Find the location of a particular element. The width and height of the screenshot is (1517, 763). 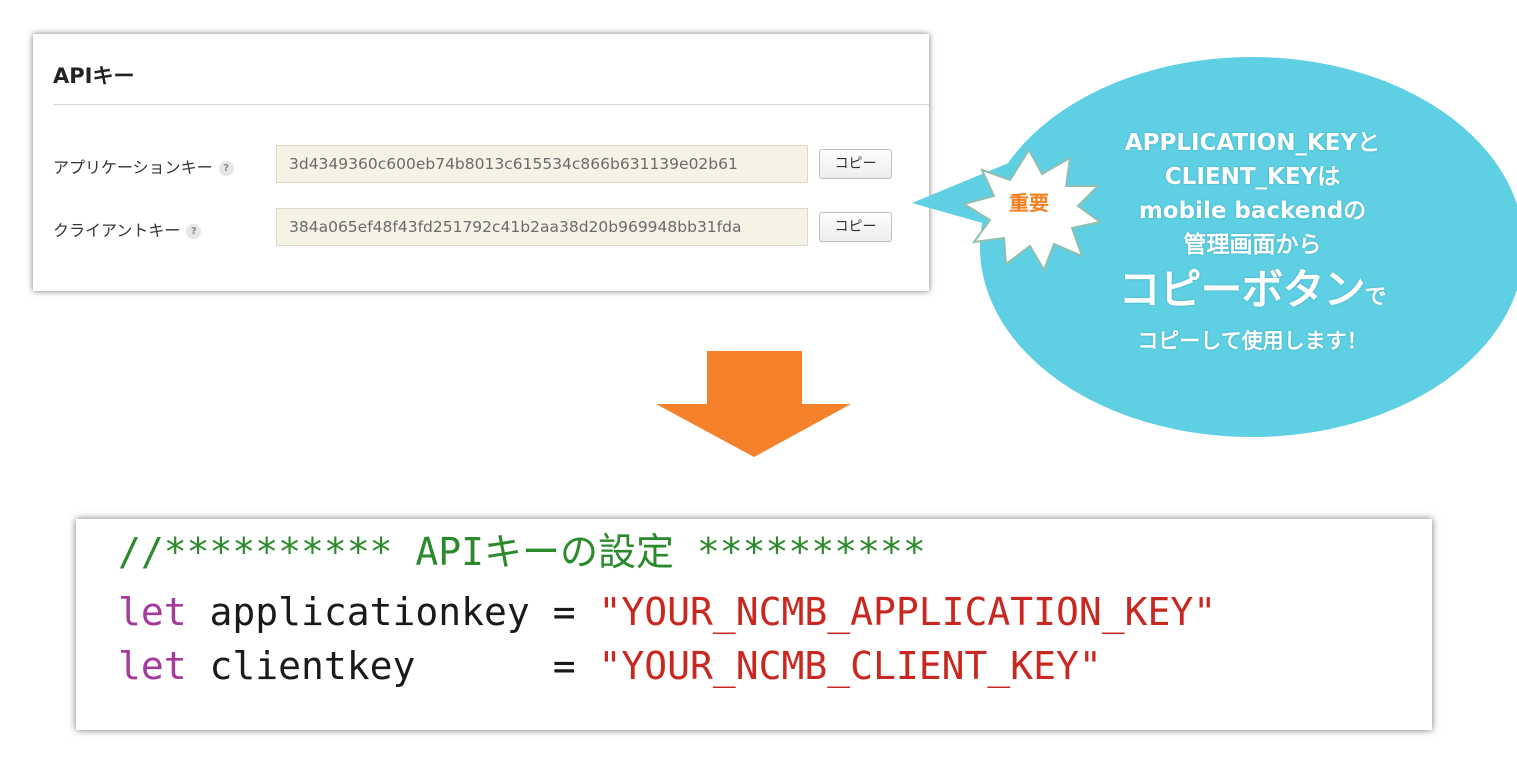

copy-client-key-button: コピー is located at coordinates (855, 227).